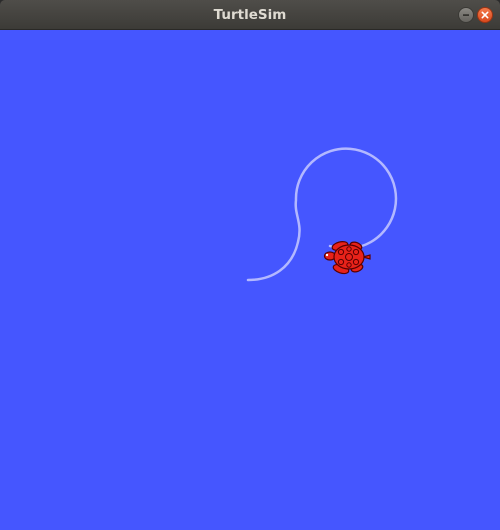 This screenshot has height=530, width=500. I want to click on title-bar: TurtleSim, so click(250, 15).